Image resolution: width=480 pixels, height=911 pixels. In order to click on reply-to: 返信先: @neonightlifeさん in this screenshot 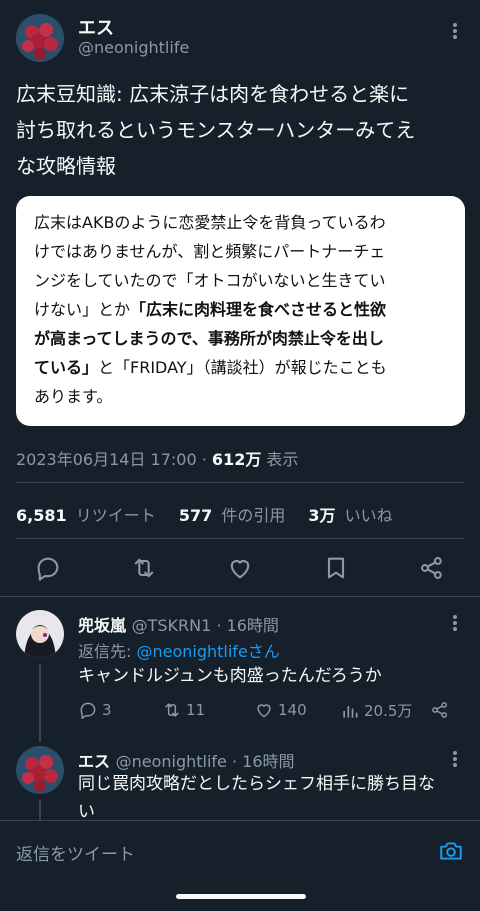, I will do `click(179, 650)`.